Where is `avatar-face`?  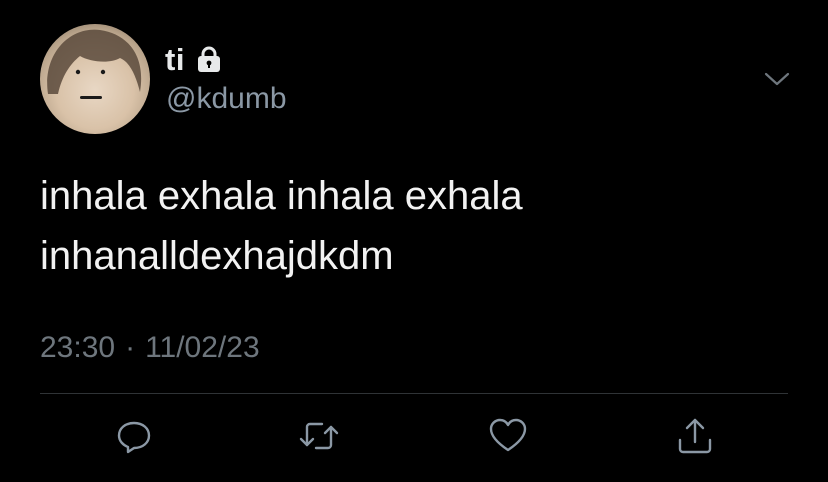
avatar-face is located at coordinates (94, 64).